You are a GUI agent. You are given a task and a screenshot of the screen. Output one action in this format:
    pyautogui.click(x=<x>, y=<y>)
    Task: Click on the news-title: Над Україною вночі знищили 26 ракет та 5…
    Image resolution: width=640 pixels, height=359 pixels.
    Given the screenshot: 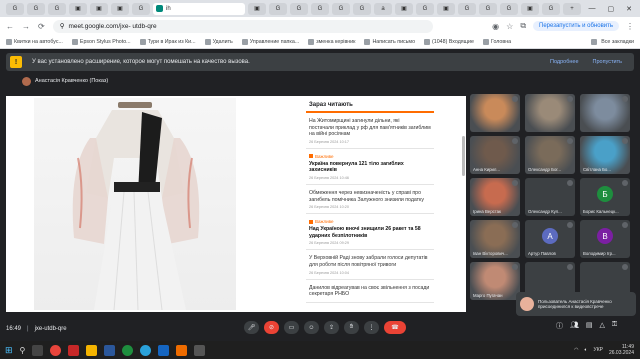 What is the action you would take?
    pyautogui.click(x=370, y=232)
    